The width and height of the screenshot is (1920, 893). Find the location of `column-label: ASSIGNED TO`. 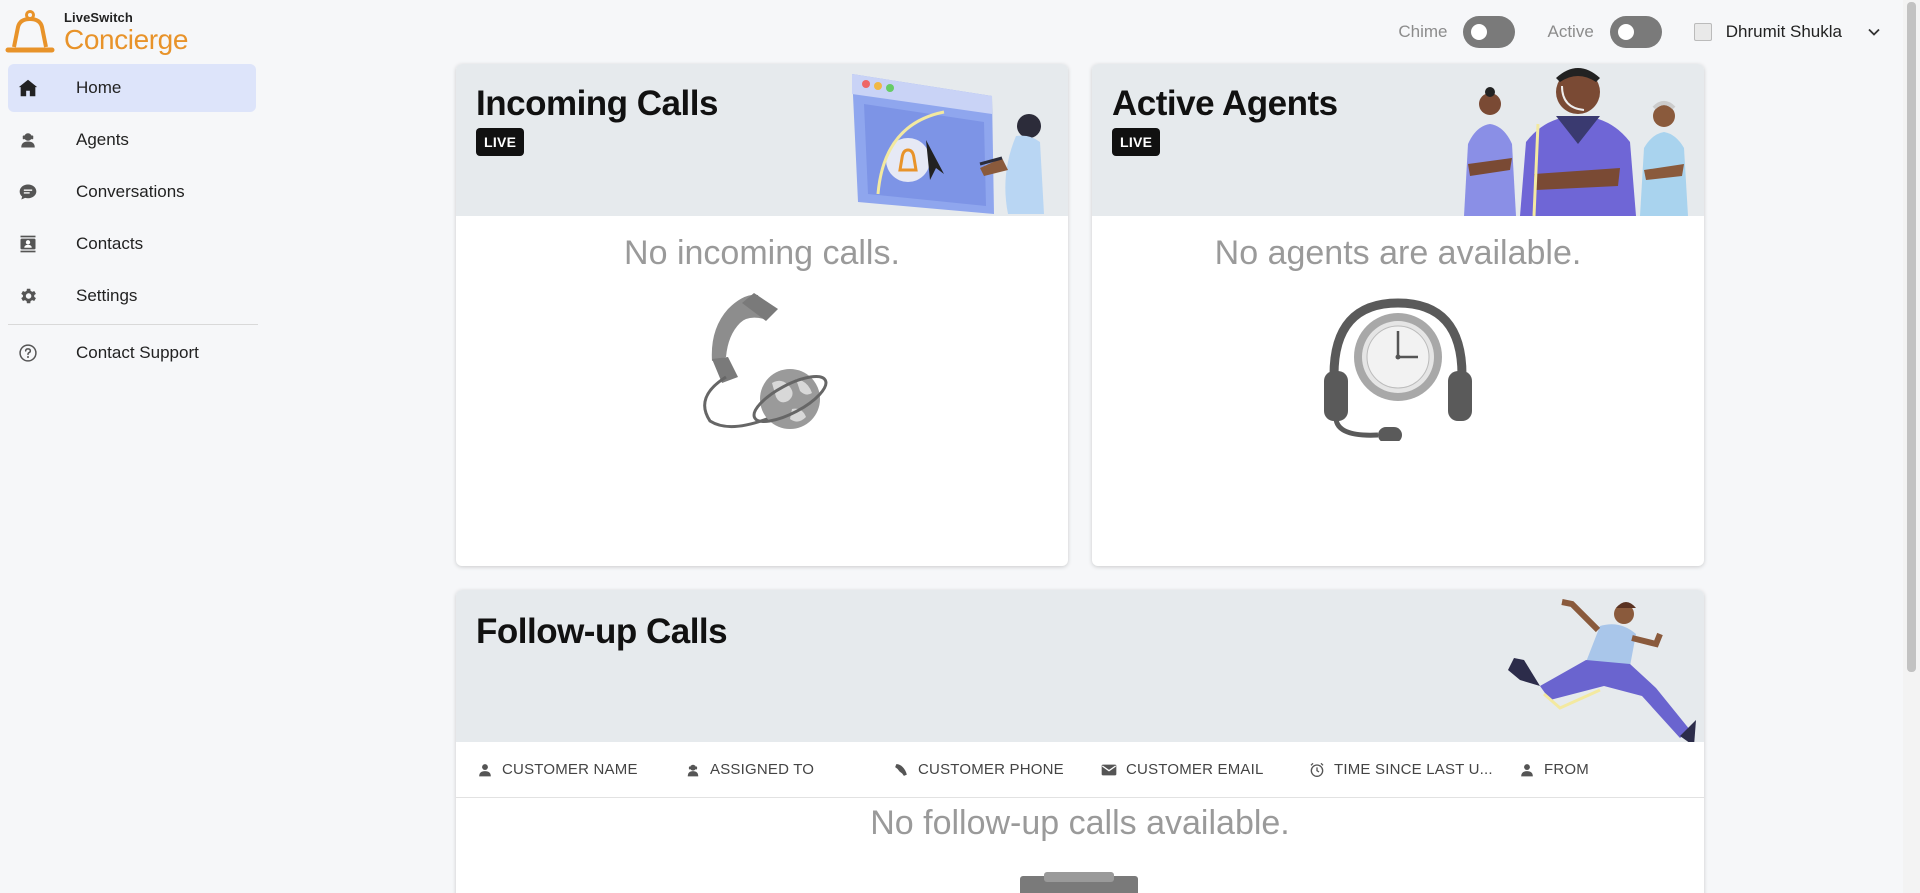

column-label: ASSIGNED TO is located at coordinates (762, 769).